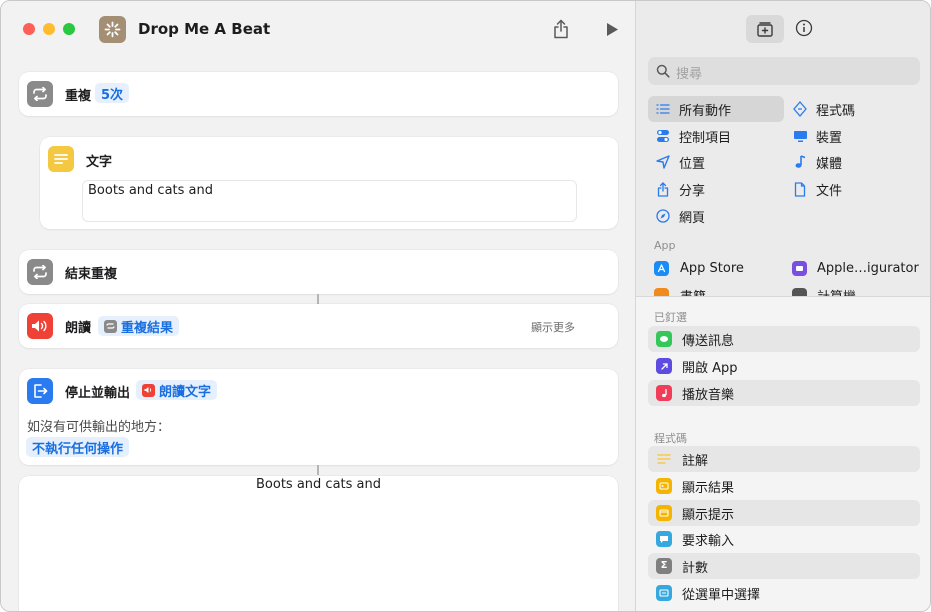 The height and width of the screenshot is (612, 931). Describe the element at coordinates (695, 568) in the screenshot. I see `action-label: 計數` at that location.